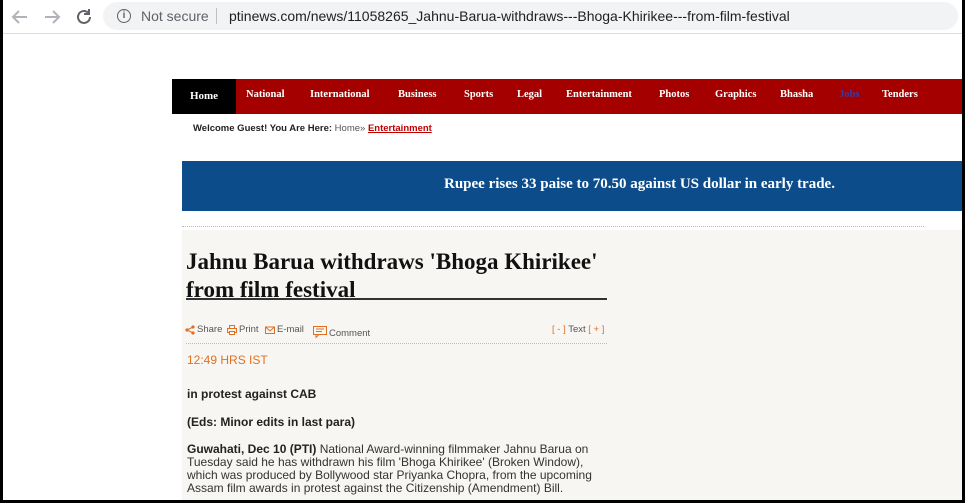 This screenshot has height=503, width=965. Describe the element at coordinates (396, 299) in the screenshot. I see `headline-underline` at that location.